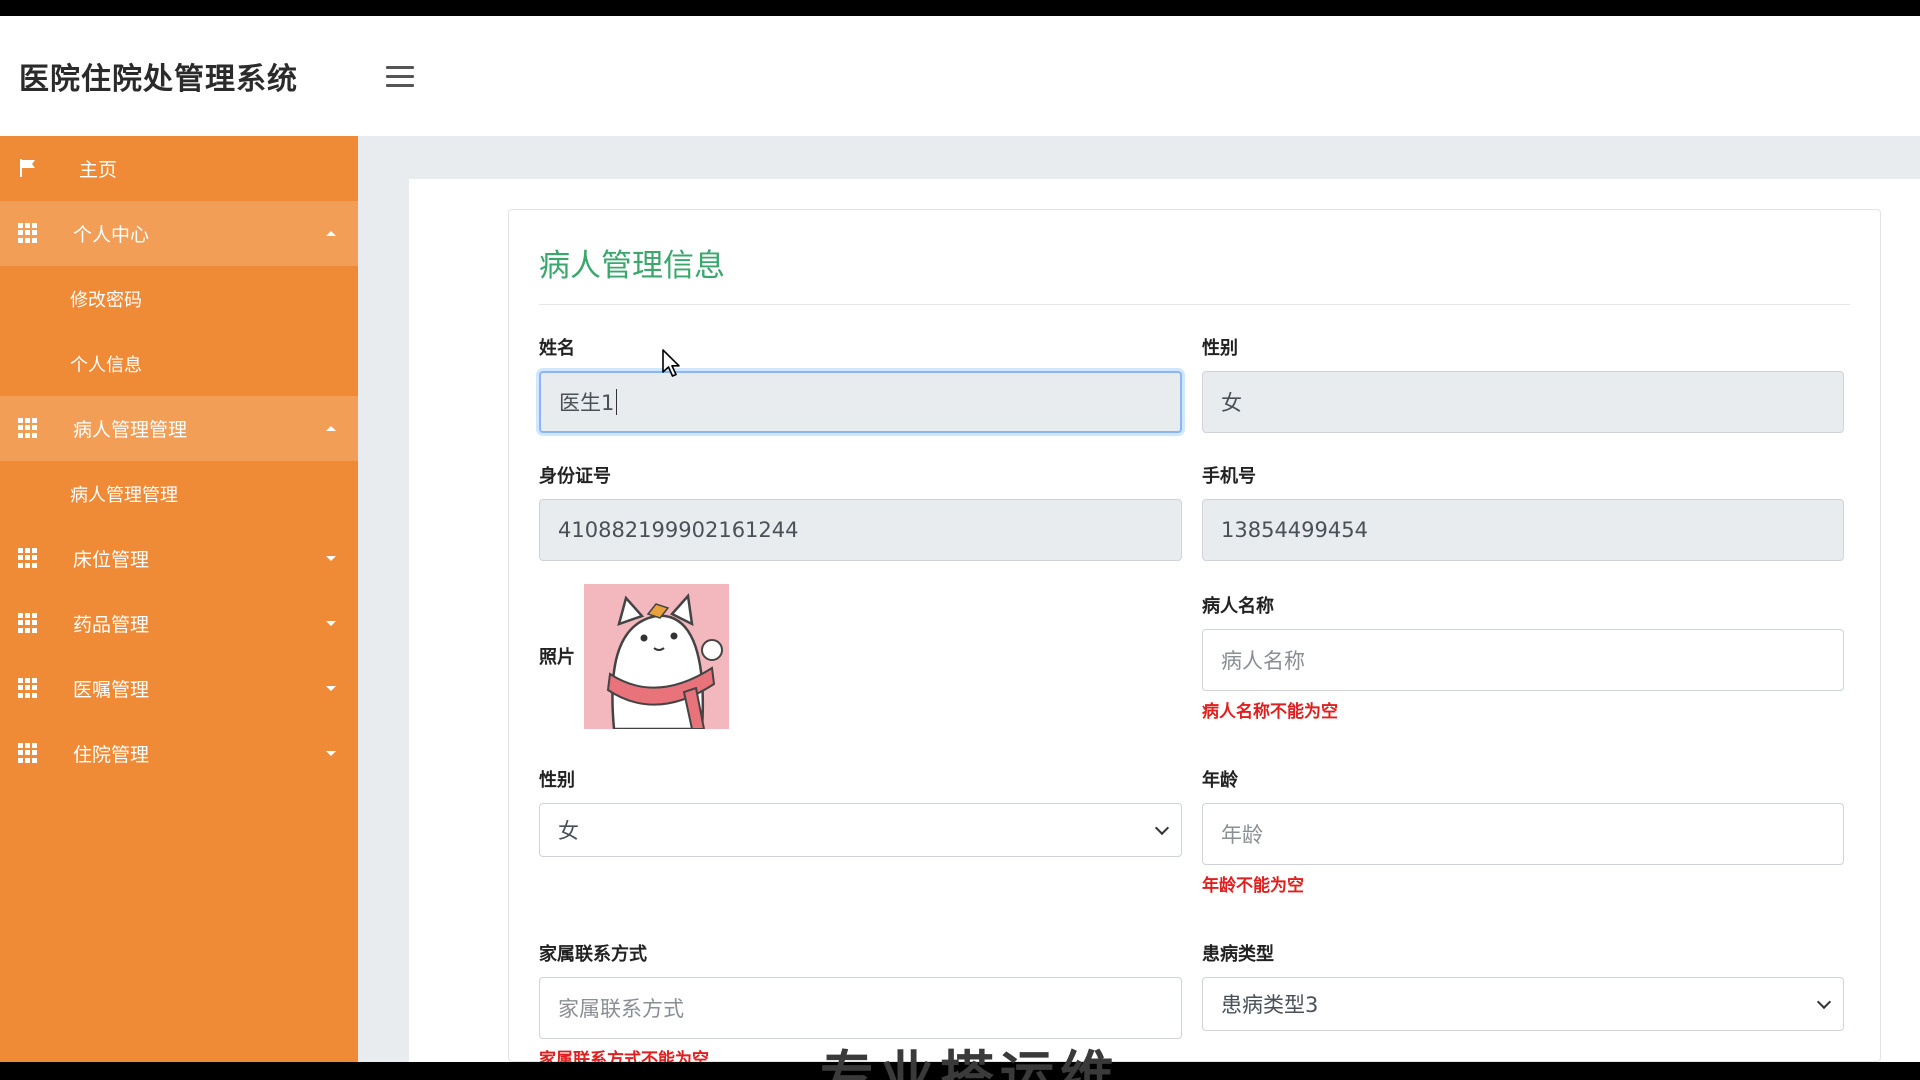 The height and width of the screenshot is (1080, 1920). I want to click on sidebar-item-label: 医嘱管理, so click(111, 690).